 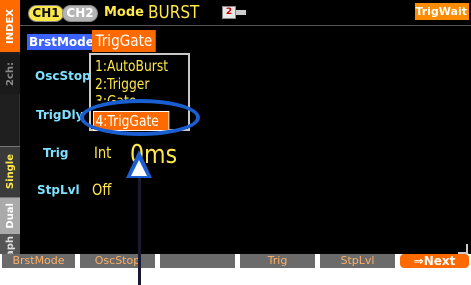 What do you see at coordinates (38, 261) in the screenshot?
I see `softkey-brst-mode: BrstMode` at bounding box center [38, 261].